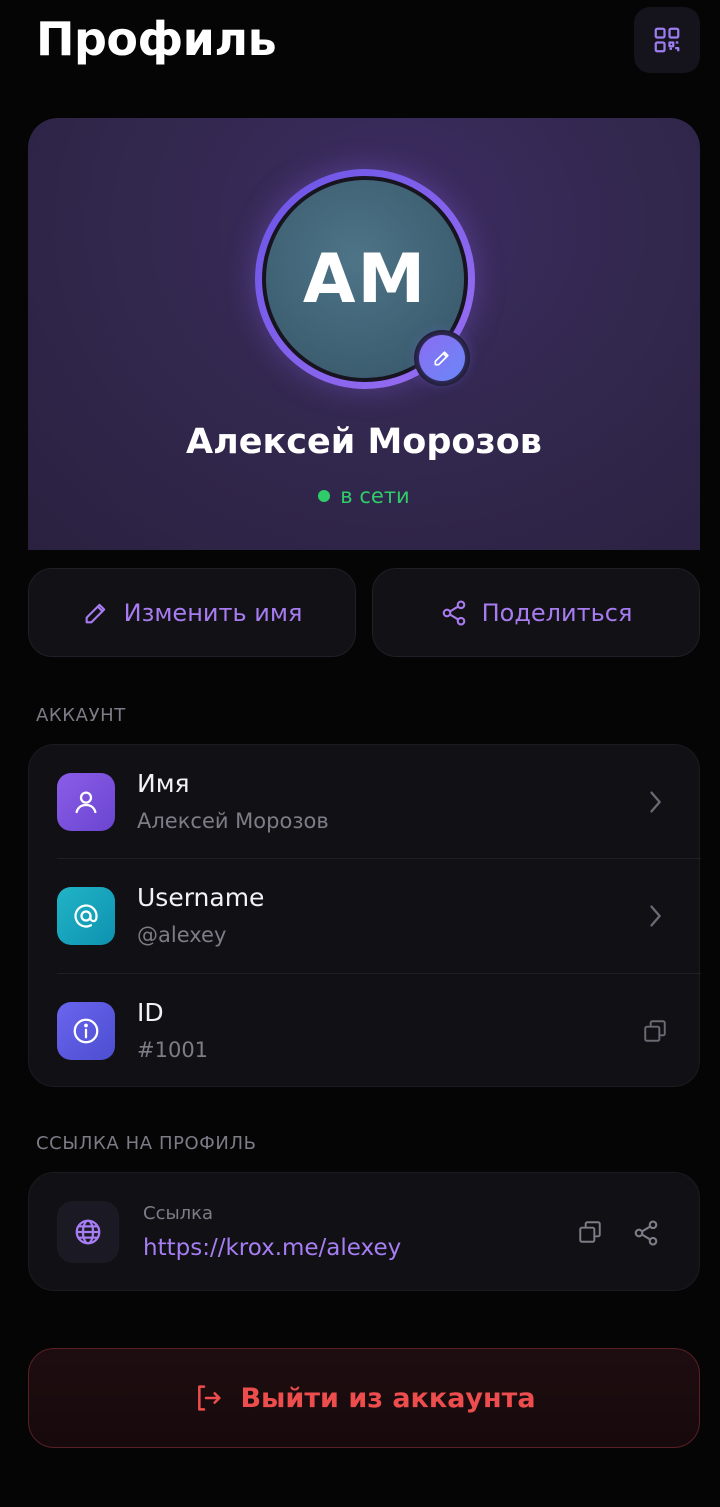 The height and width of the screenshot is (1507, 720). Describe the element at coordinates (173, 1050) in the screenshot. I see `row-value: #1001` at that location.